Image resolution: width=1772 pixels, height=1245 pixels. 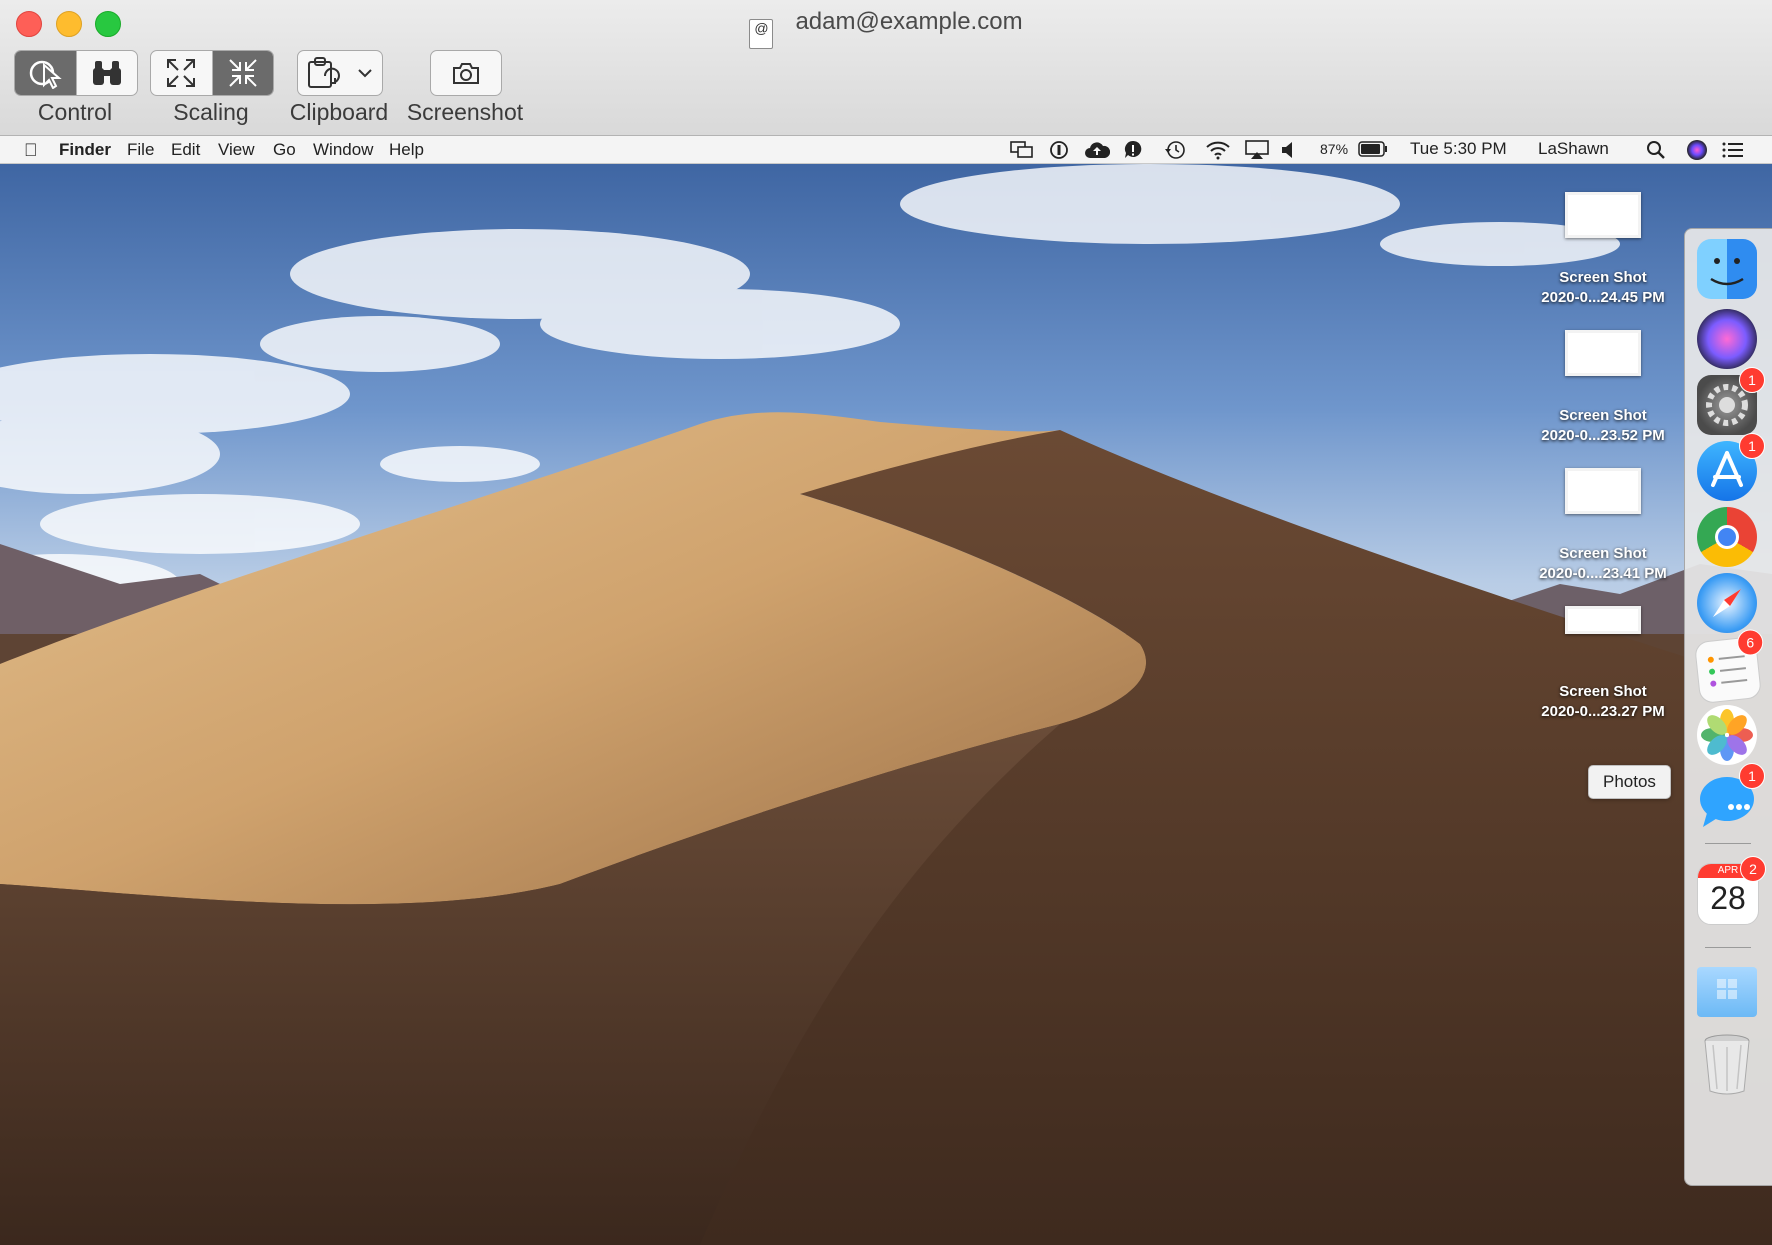 I want to click on menu-finder: Finder, so click(x=85, y=150).